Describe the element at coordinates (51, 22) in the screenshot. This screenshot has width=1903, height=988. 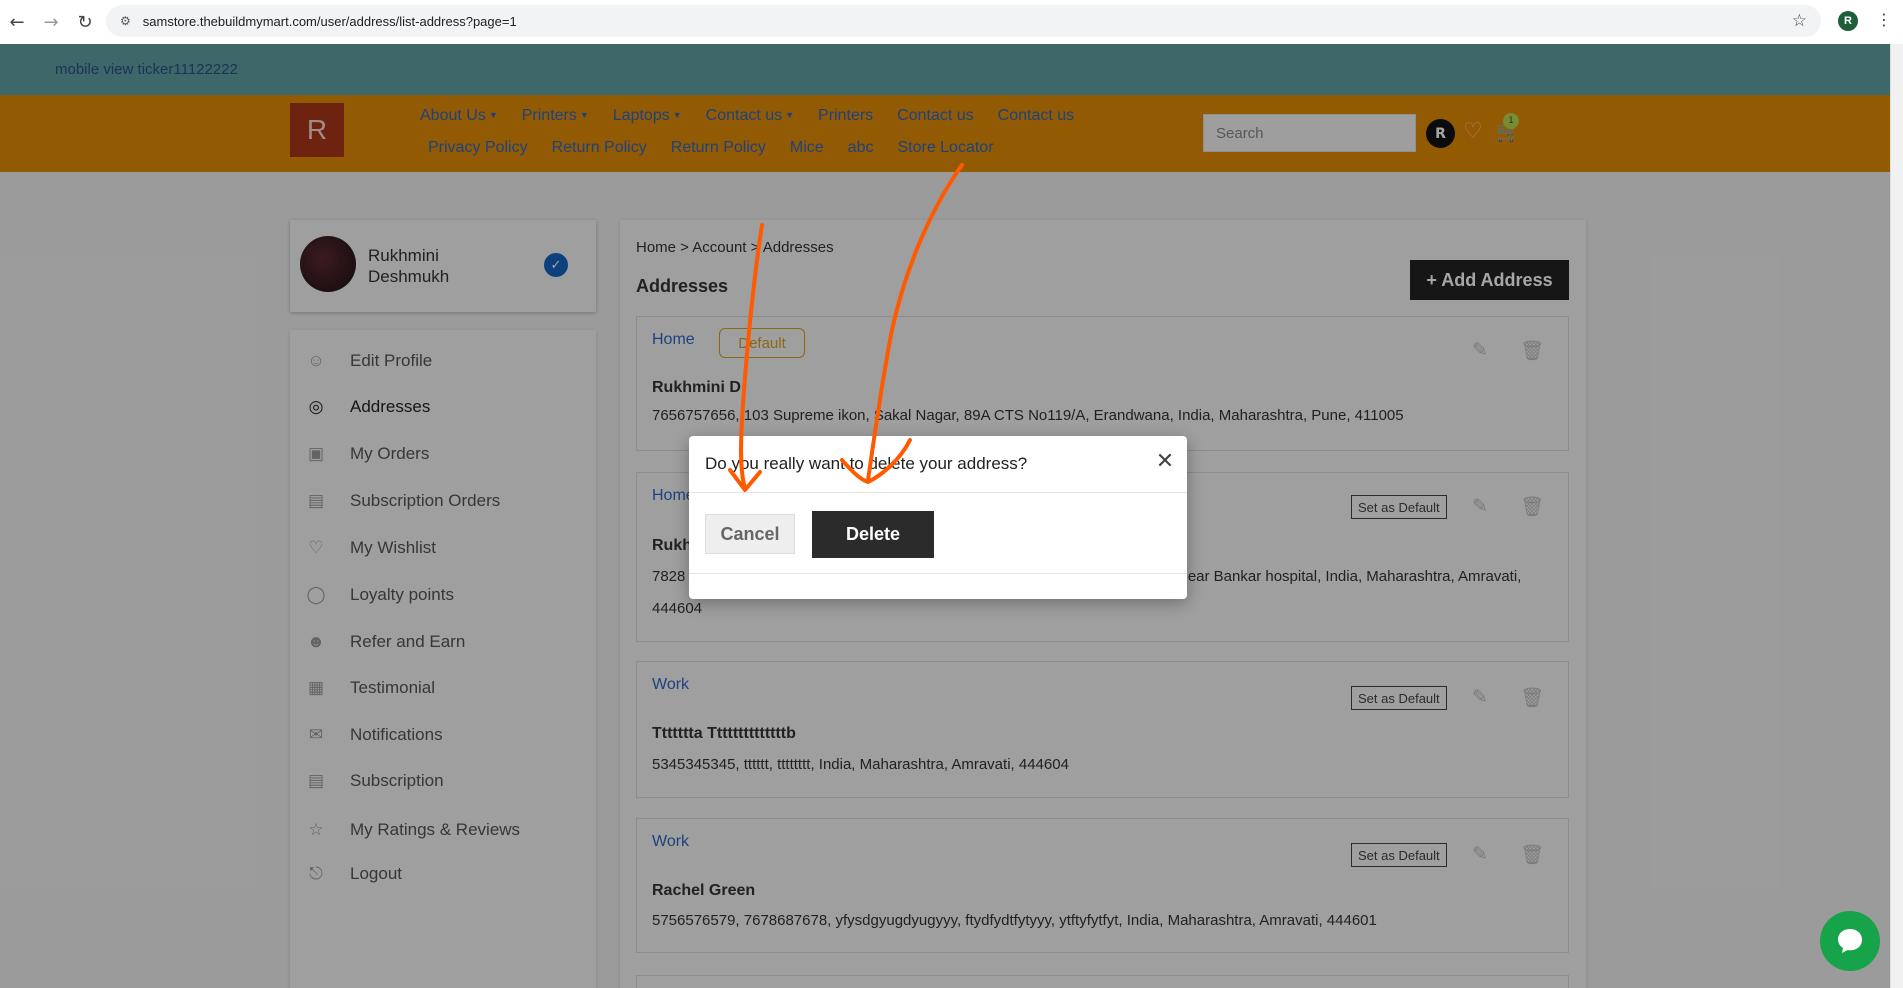
I see `forward-arrow-icon: →` at that location.